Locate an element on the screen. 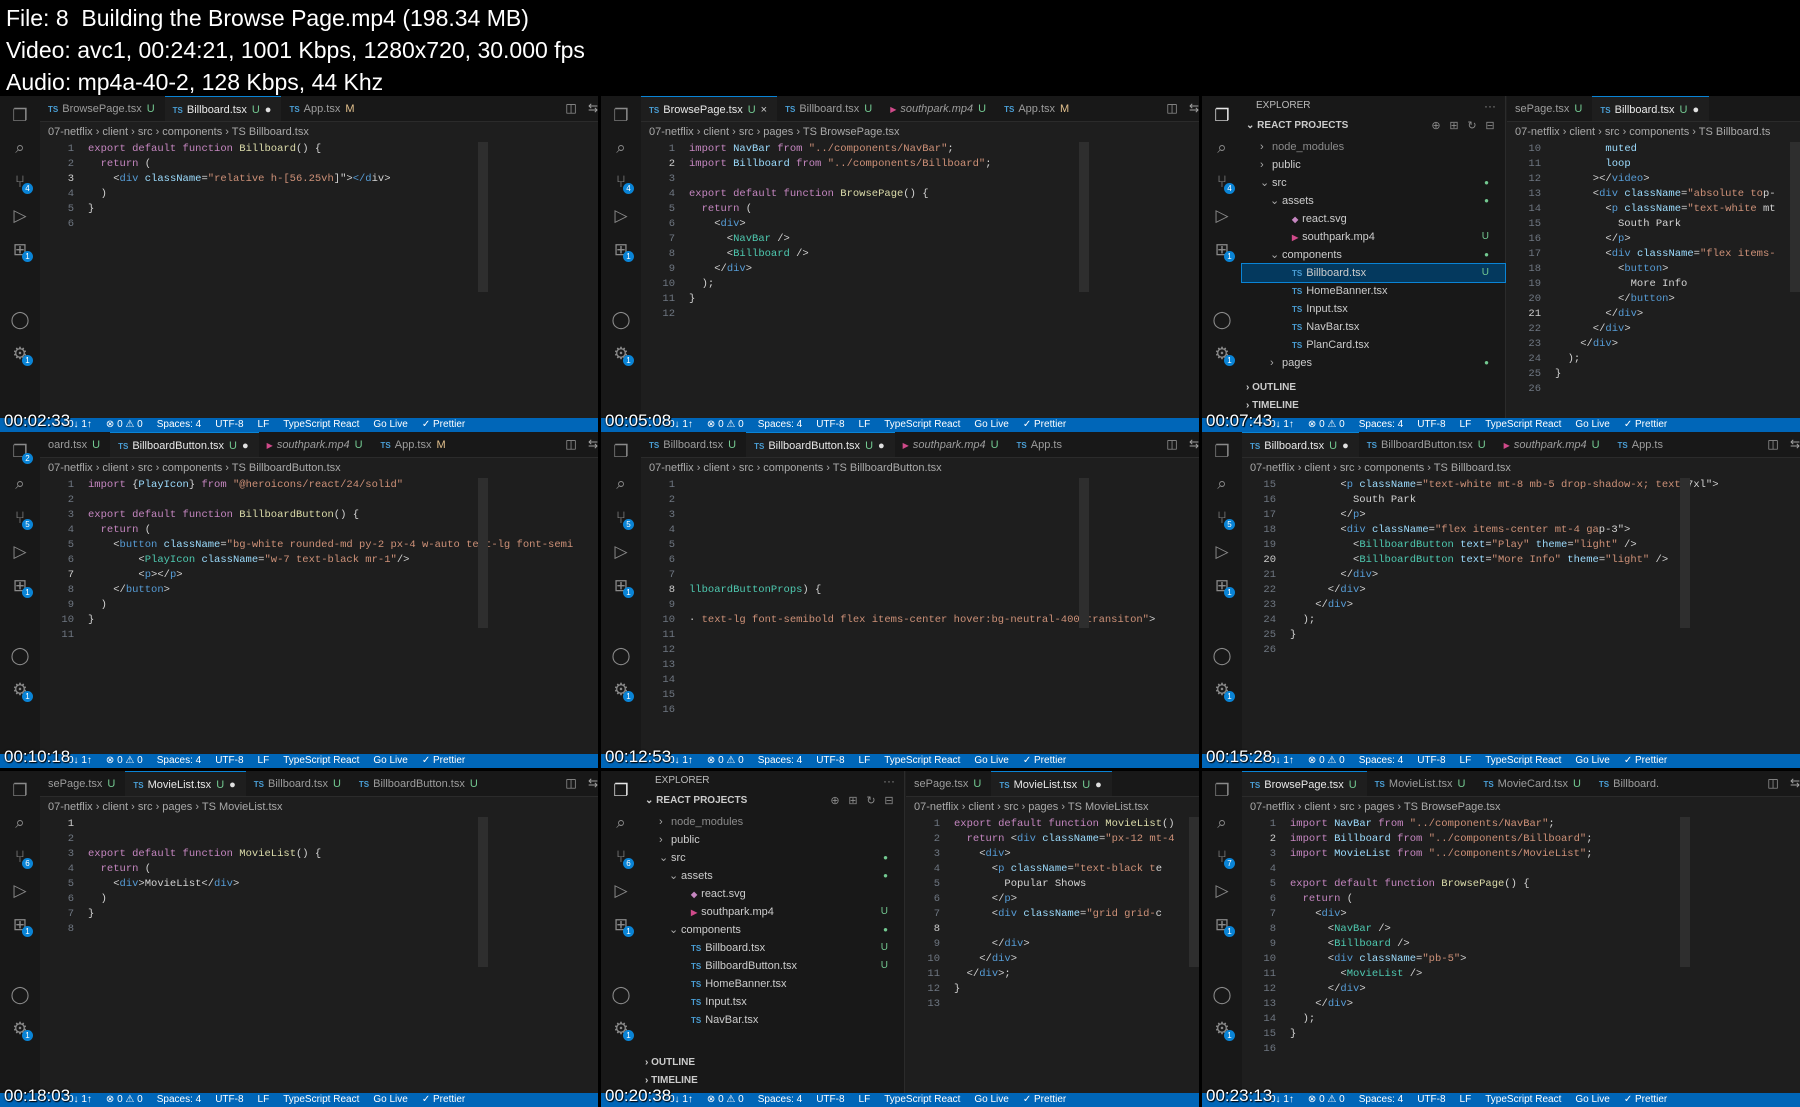 The height and width of the screenshot is (1107, 1800). tree-item: ⌄ components ● is located at coordinates (1373, 255).